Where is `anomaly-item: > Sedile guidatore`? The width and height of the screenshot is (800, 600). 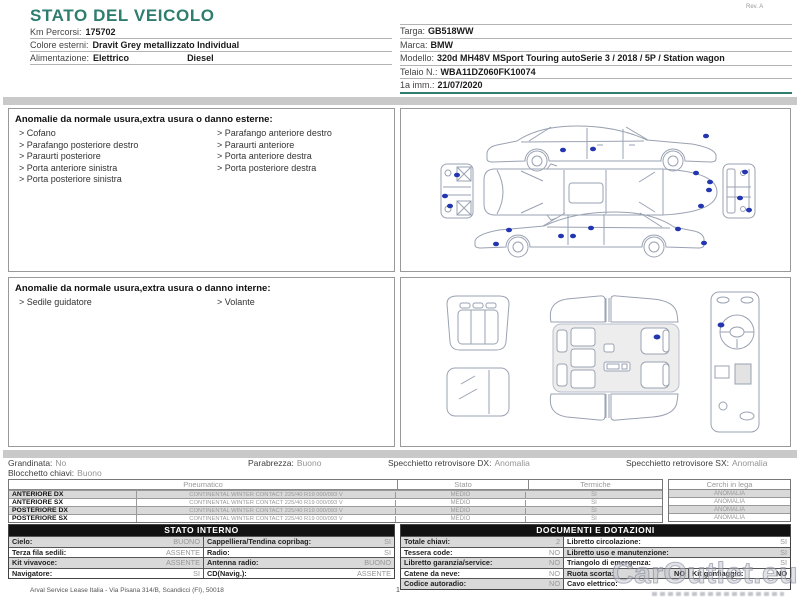
anomaly-item: > Sedile guidatore is located at coordinates (55, 302).